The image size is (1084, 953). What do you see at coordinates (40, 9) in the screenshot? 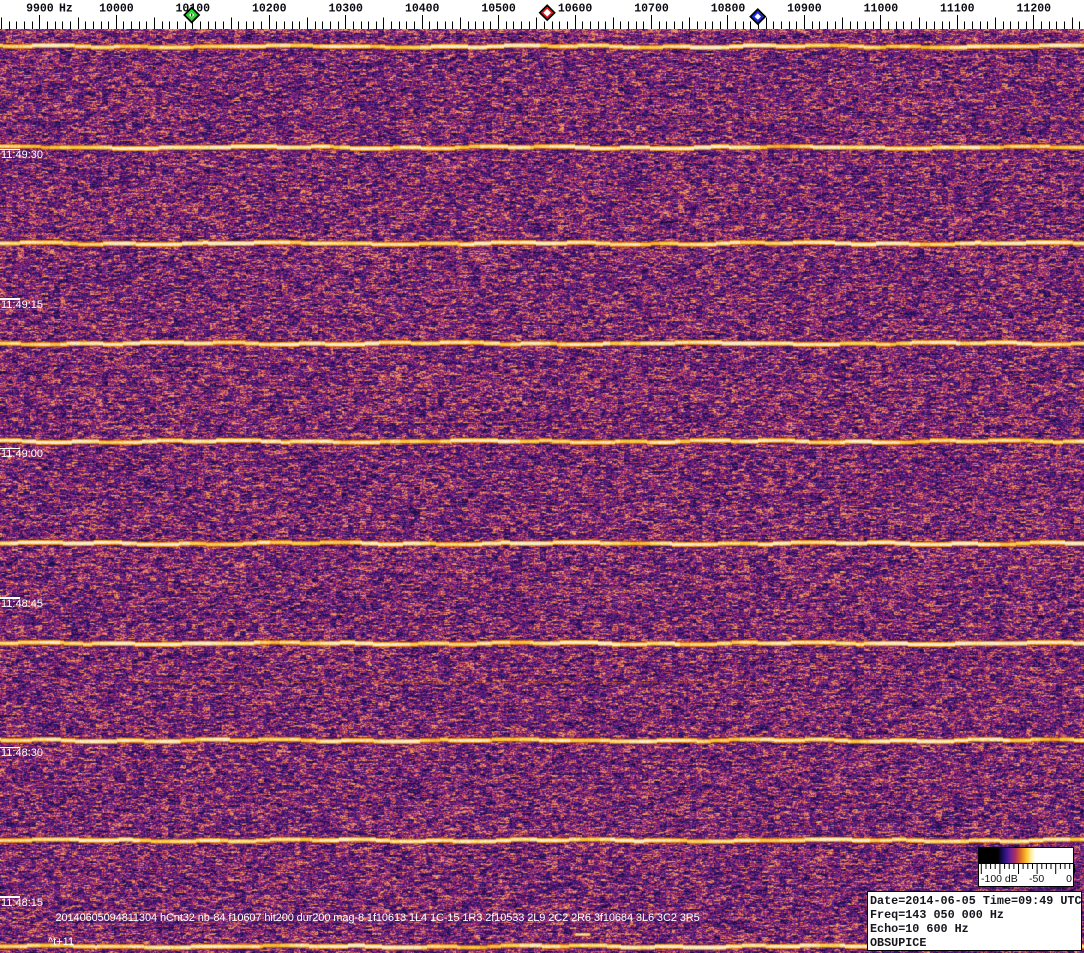
I see `svg-text: 9900` at bounding box center [40, 9].